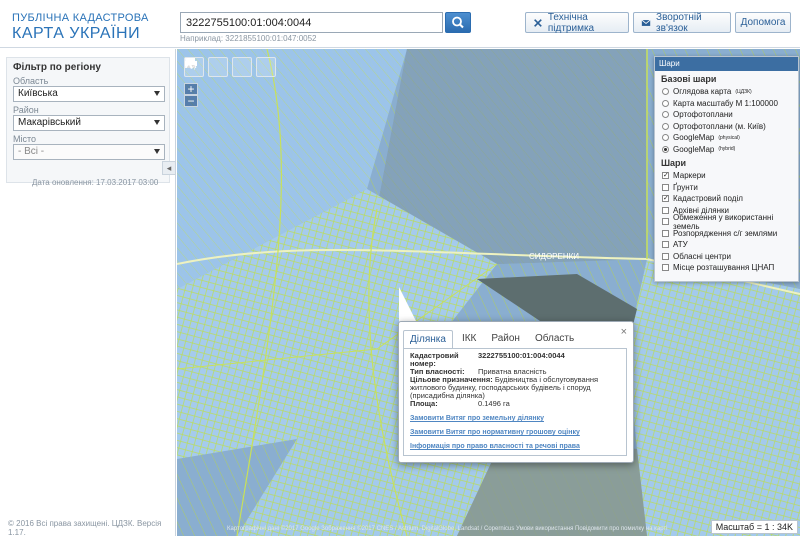 Image resolution: width=800 pixels, height=537 pixels. Describe the element at coordinates (702, 92) in the screenshot. I see `base-layer-label: Оглядова карта` at that location.